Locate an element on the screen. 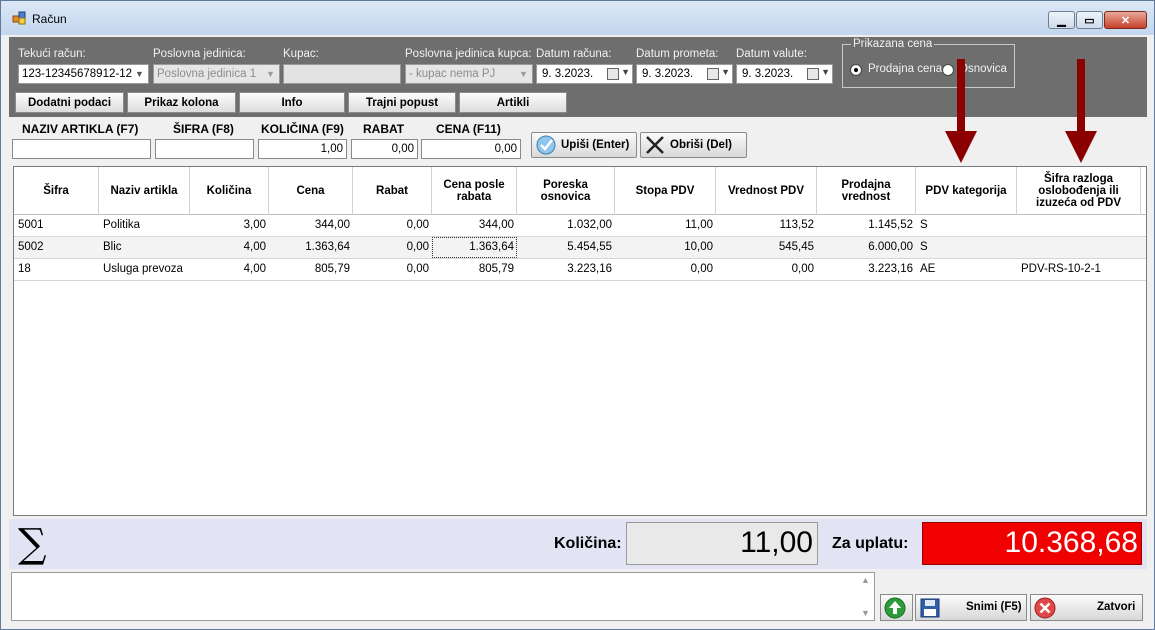 The width and height of the screenshot is (1155, 630). datum-prometa-label: Datum prometa: is located at coordinates (677, 54).